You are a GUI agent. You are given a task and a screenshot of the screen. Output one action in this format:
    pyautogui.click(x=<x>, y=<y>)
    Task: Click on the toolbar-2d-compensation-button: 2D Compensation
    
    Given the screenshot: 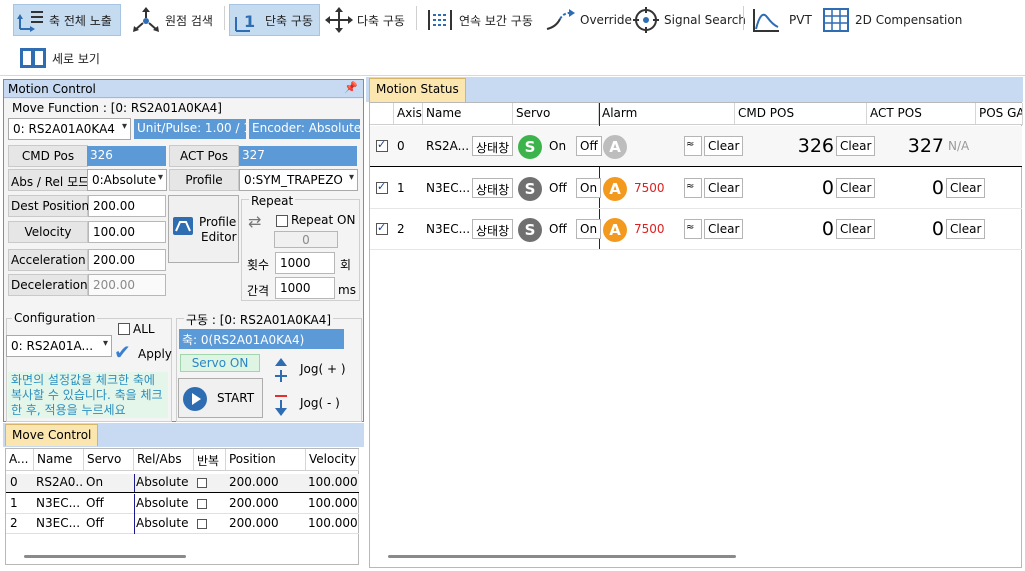 What is the action you would take?
    pyautogui.click(x=891, y=20)
    